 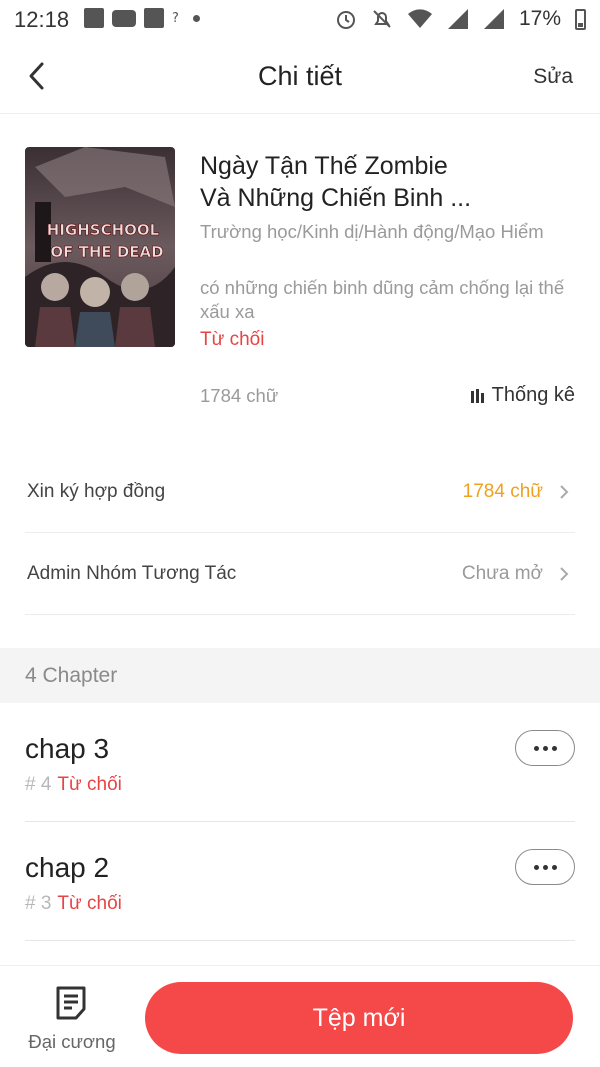 What do you see at coordinates (300, 881) in the screenshot?
I see `chapter-item: chap 2 # 3 Từ chối` at bounding box center [300, 881].